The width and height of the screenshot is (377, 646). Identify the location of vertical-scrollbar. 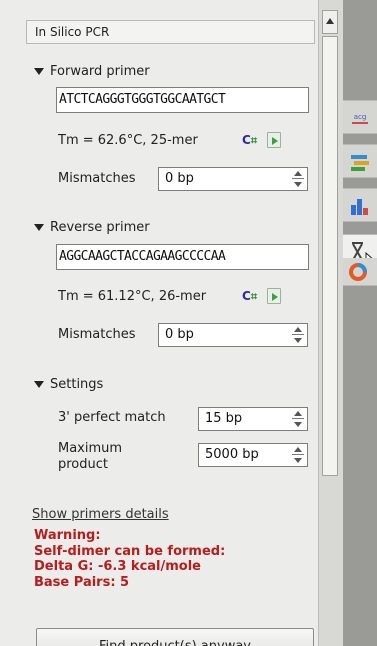
(330, 323).